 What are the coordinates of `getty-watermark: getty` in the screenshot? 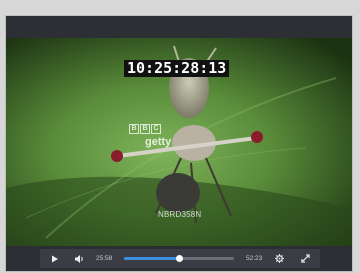 It's located at (158, 142).